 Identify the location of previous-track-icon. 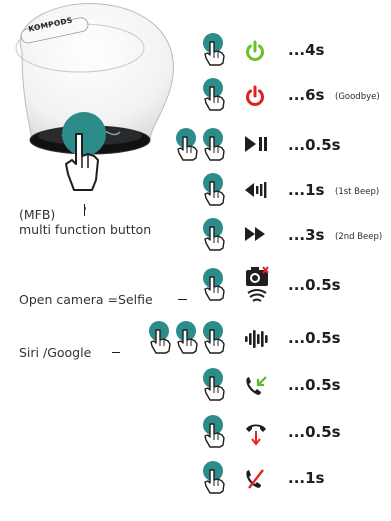
(256, 192).